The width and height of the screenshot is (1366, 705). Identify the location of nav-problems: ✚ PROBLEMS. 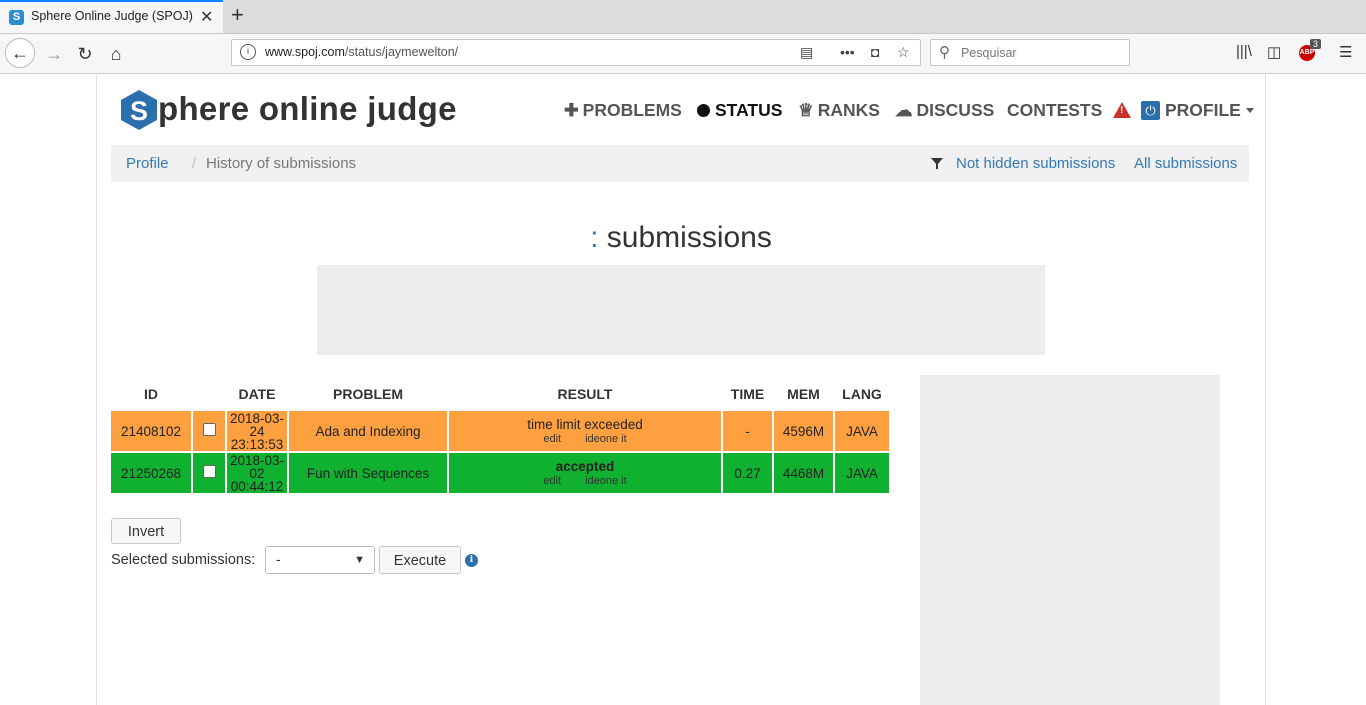
(623, 110).